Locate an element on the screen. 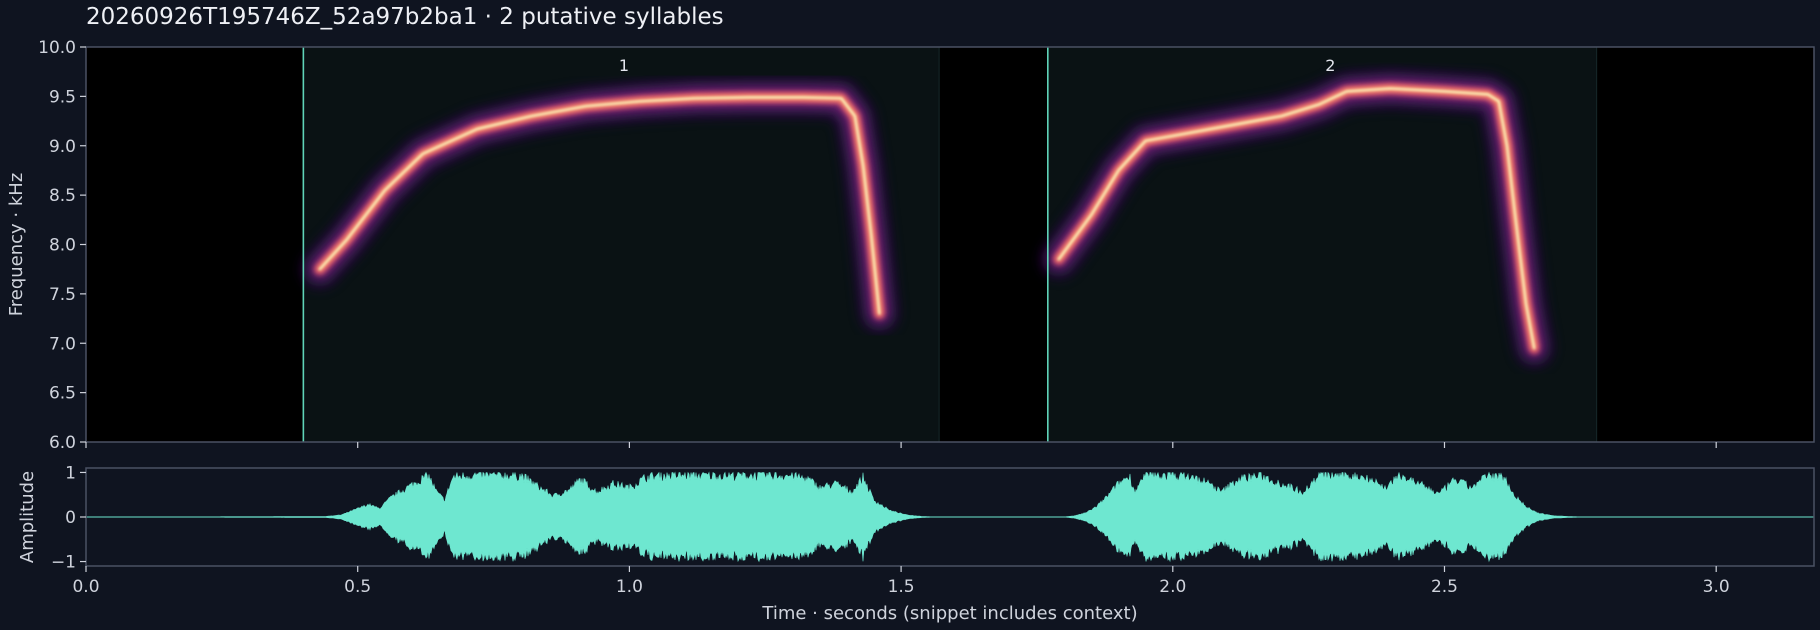  amplitude-axis: 1 0 −1 is located at coordinates (68, 518).